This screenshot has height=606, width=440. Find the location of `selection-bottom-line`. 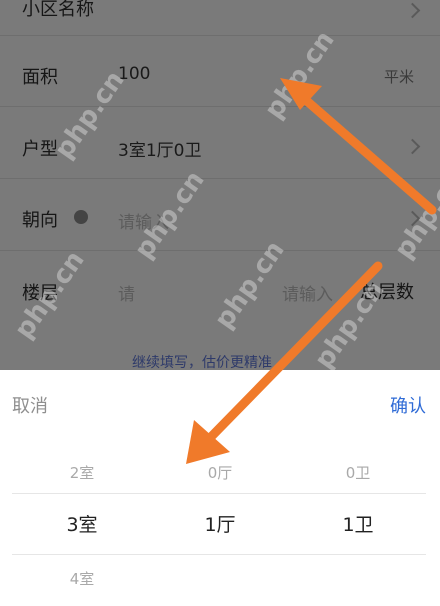

selection-bottom-line is located at coordinates (219, 554).